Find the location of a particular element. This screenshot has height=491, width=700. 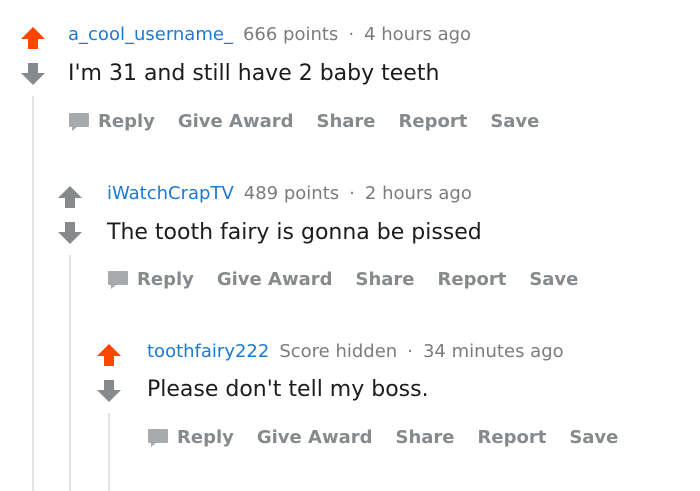

comment-body: The tooth fairy is gonna be pissed is located at coordinates (294, 232).